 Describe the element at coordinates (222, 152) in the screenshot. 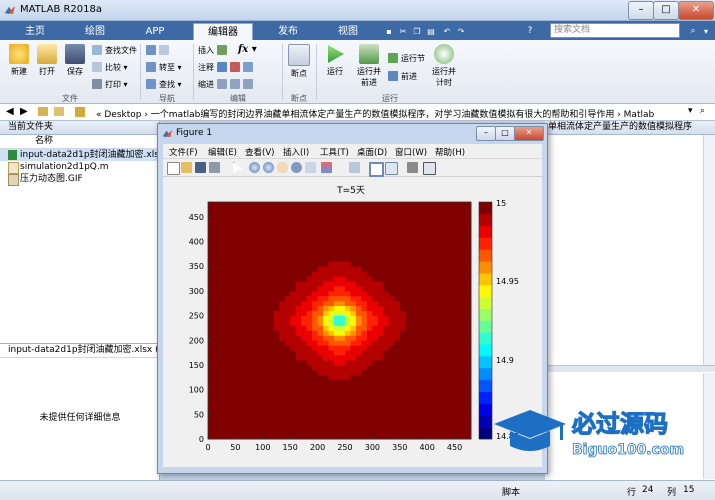

I see `menu-edit: 编辑(E)` at that location.